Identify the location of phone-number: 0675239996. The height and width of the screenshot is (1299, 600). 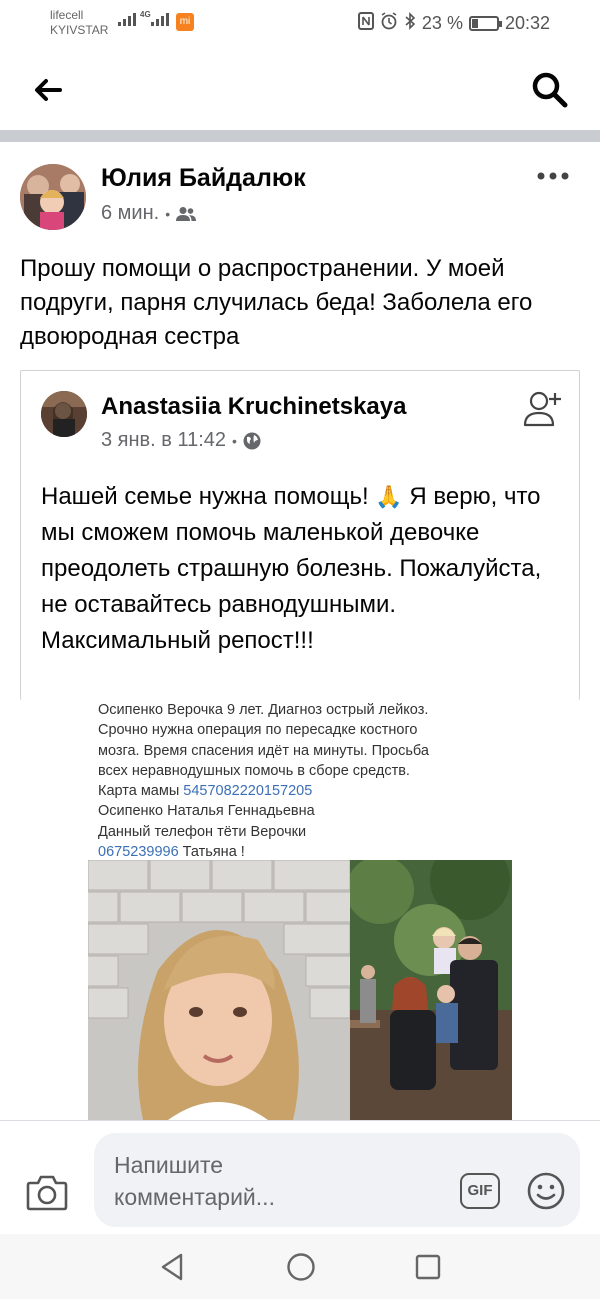
(138, 852).